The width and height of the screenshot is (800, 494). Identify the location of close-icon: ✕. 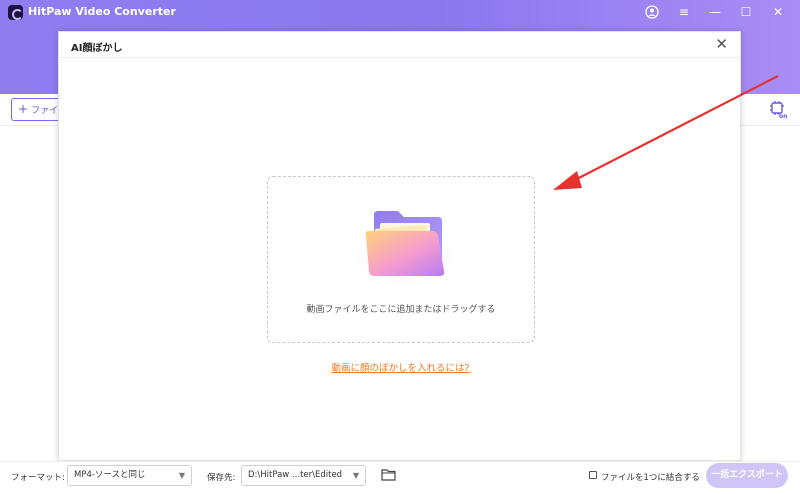
(721, 44).